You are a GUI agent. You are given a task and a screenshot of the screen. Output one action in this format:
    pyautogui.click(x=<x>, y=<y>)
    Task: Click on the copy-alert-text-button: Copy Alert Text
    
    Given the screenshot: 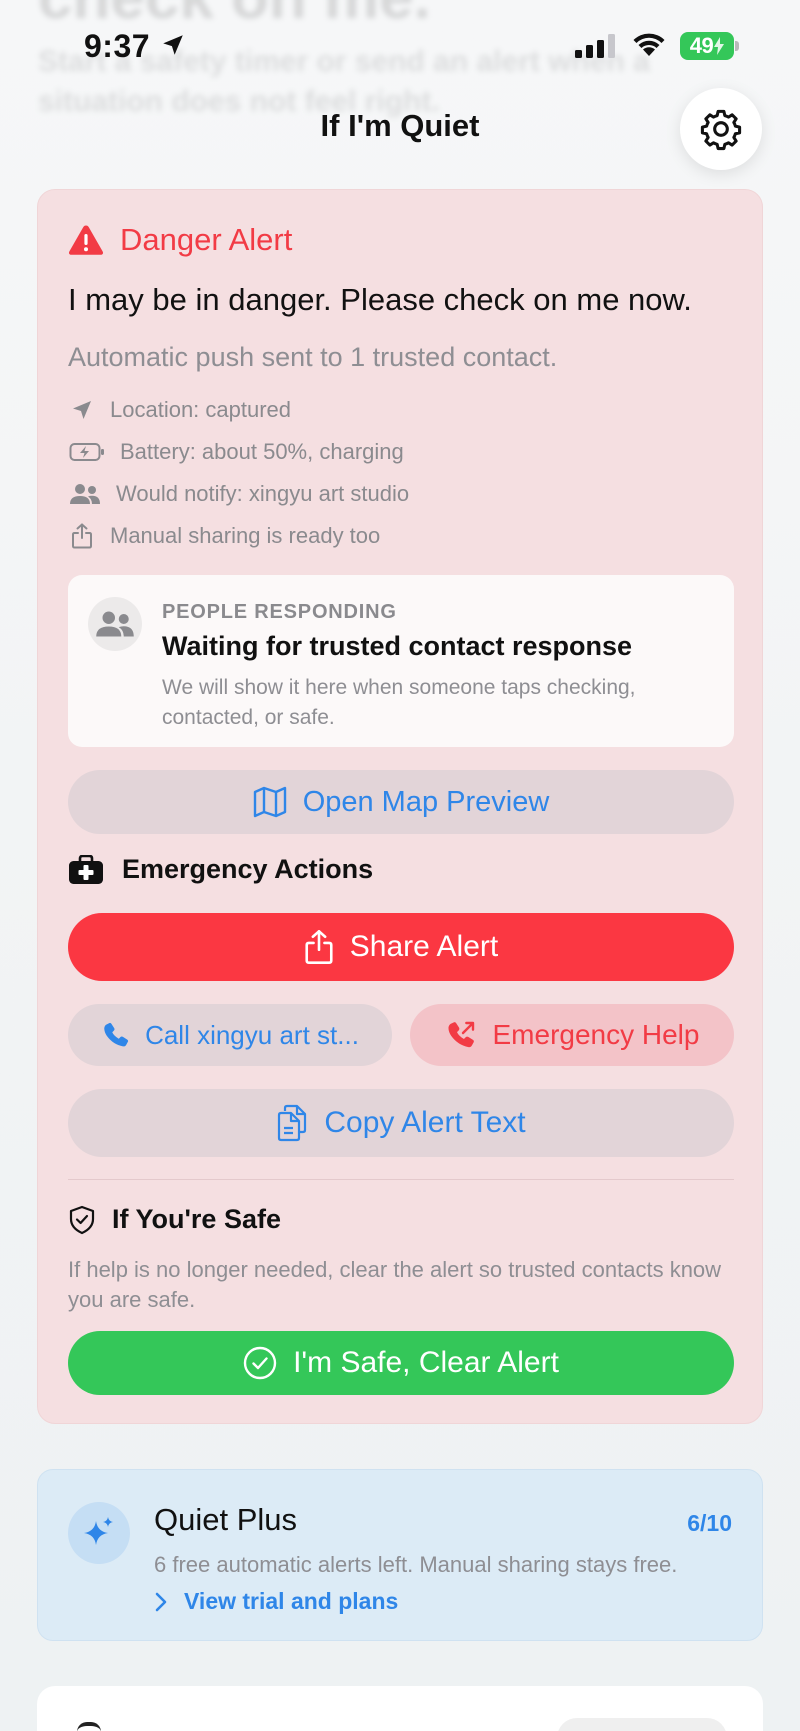 What is the action you would take?
    pyautogui.click(x=401, y=1123)
    